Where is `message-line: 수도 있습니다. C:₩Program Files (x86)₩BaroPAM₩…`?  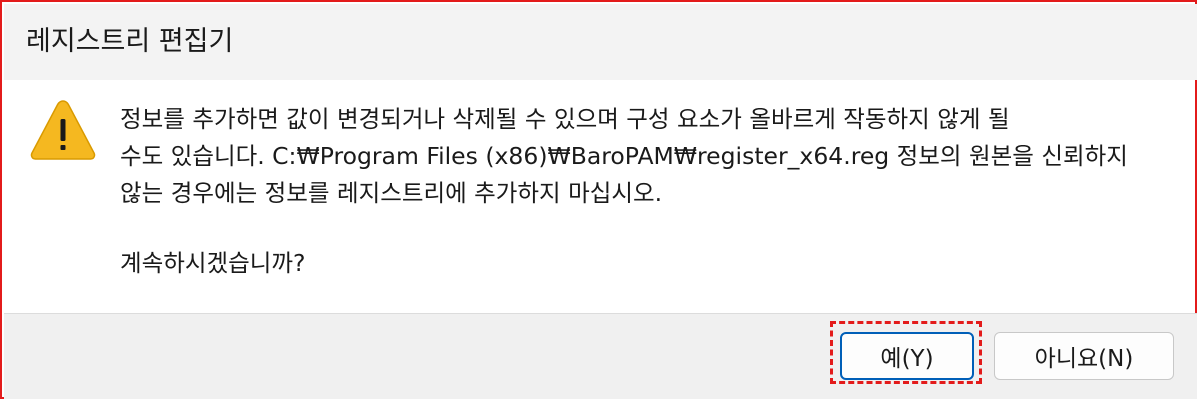
message-line: 수도 있습니다. C:₩Program Files (x86)₩BaroPAM₩… is located at coordinates (624, 156).